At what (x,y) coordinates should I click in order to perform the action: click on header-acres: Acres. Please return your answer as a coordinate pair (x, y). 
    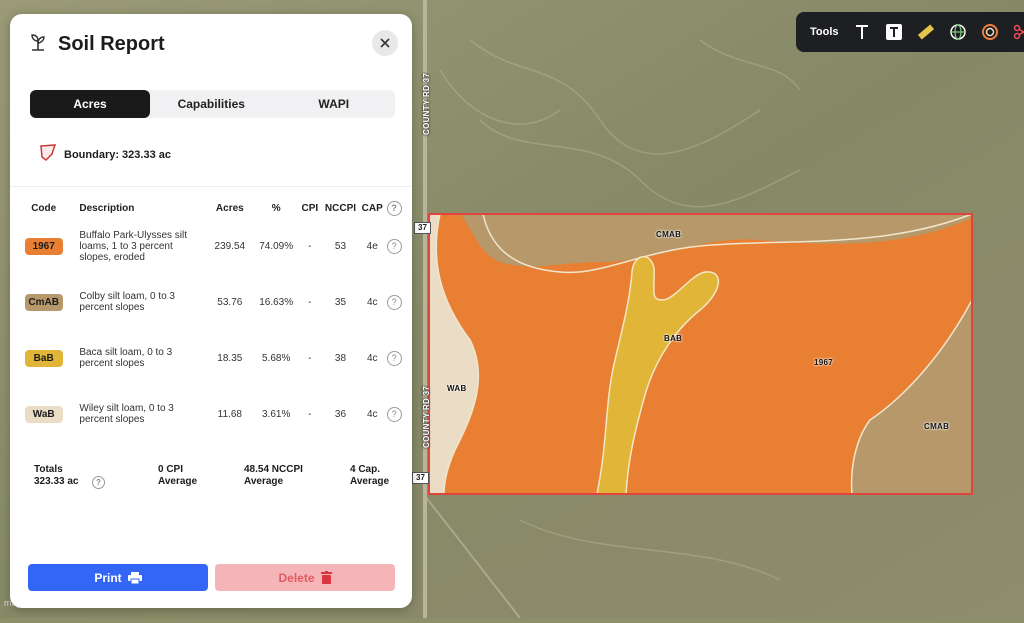
    Looking at the image, I should click on (229, 208).